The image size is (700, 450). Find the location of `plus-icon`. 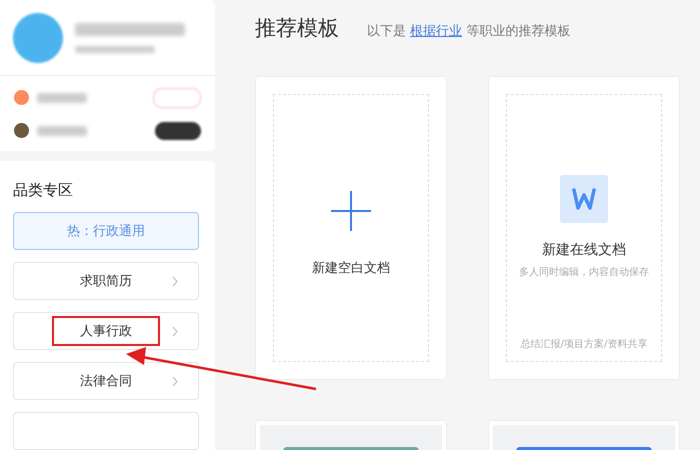

plus-icon is located at coordinates (351, 211).